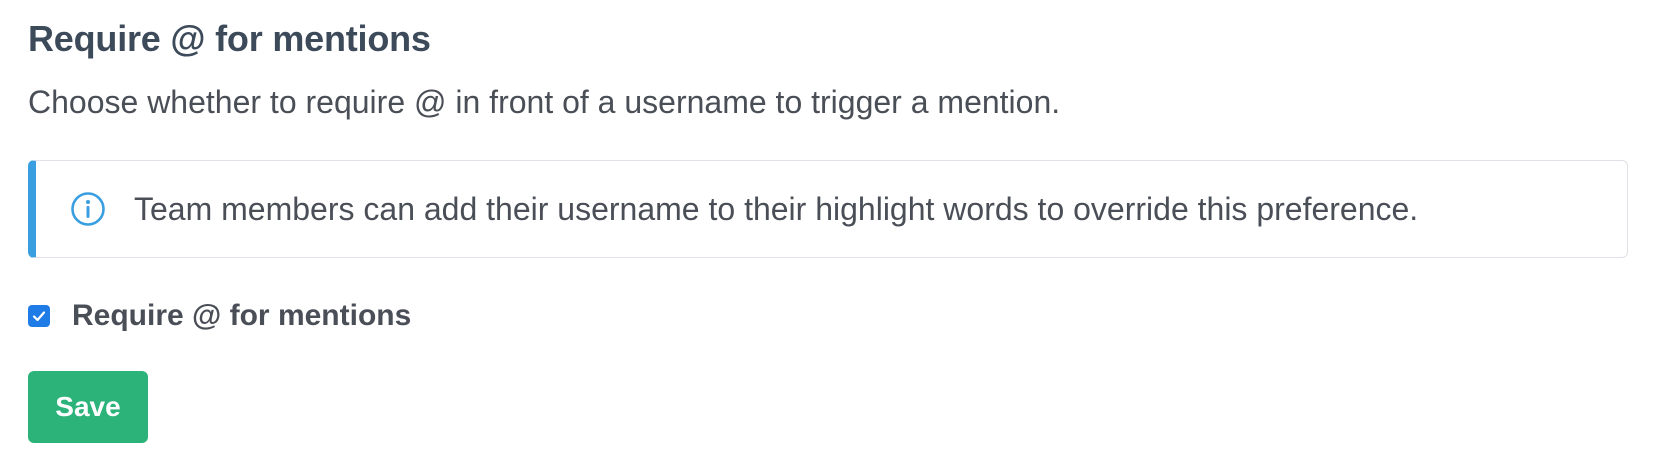  I want to click on save-button: Save, so click(88, 407).